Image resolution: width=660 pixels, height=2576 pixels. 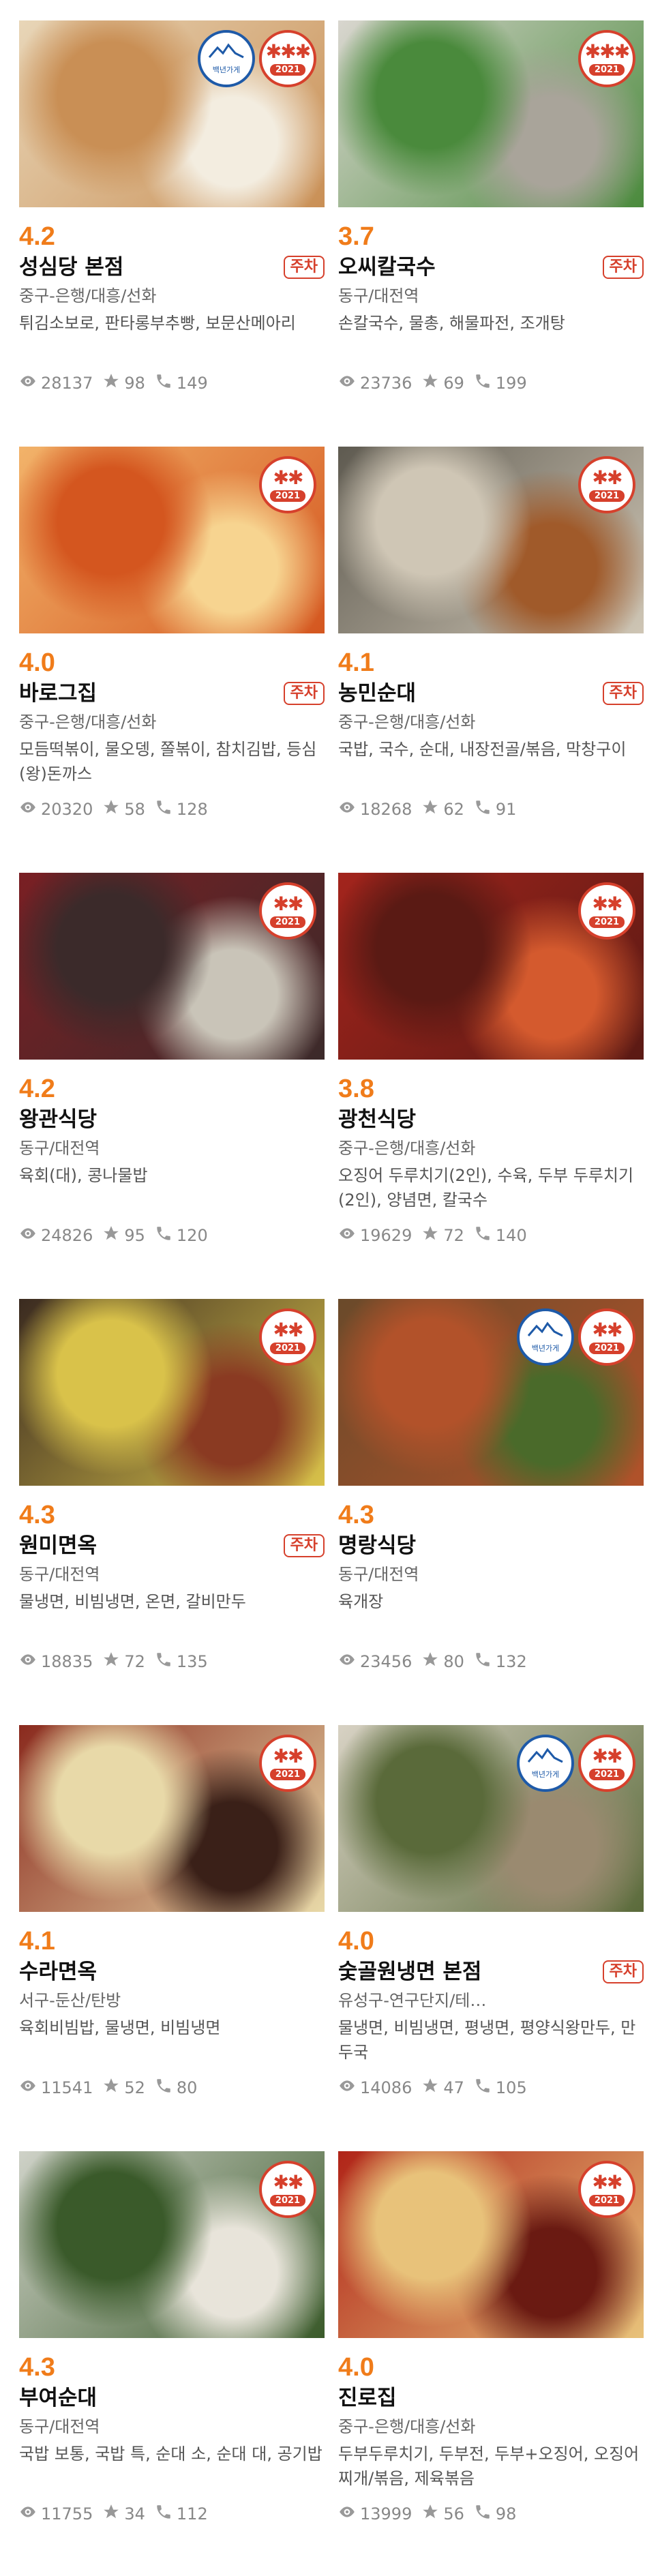 What do you see at coordinates (506, 809) in the screenshot?
I see `call-count: 91` at bounding box center [506, 809].